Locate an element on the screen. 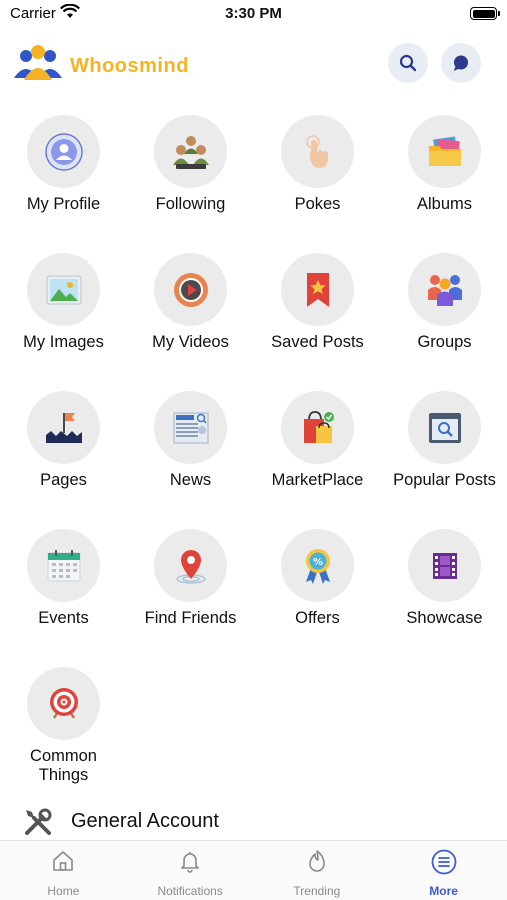  menu-item-label: Albums is located at coordinates (444, 204).